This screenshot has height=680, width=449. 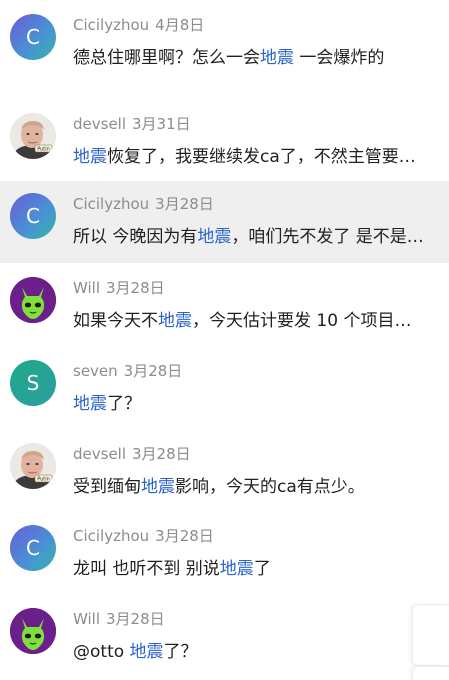 I want to click on message-meta: devsell 3月28日, so click(x=132, y=453).